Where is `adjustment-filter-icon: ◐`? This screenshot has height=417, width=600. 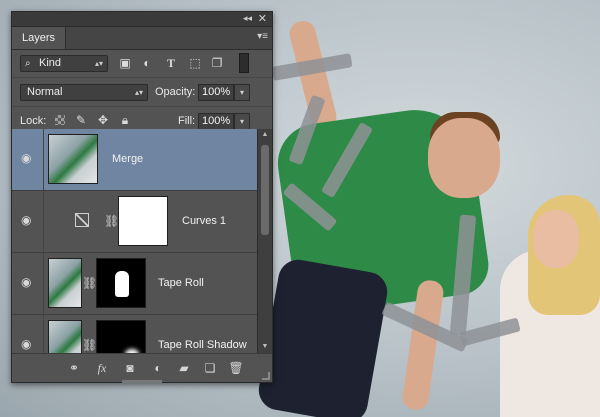 adjustment-filter-icon: ◐ is located at coordinates (147, 63).